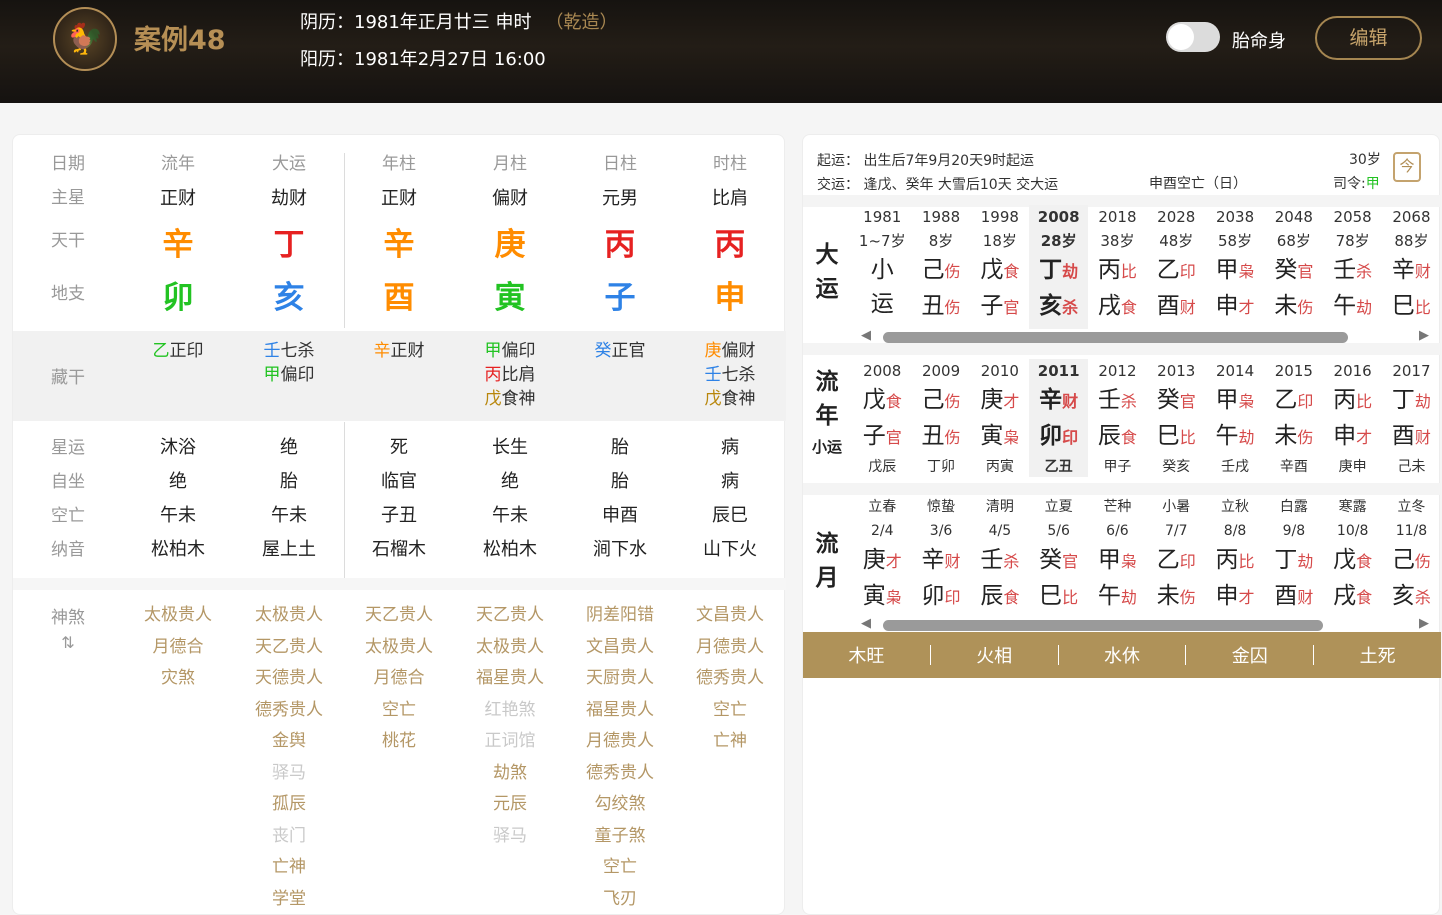 The image size is (1442, 915). I want to click on shensha-item: 元辰, so click(510, 805).